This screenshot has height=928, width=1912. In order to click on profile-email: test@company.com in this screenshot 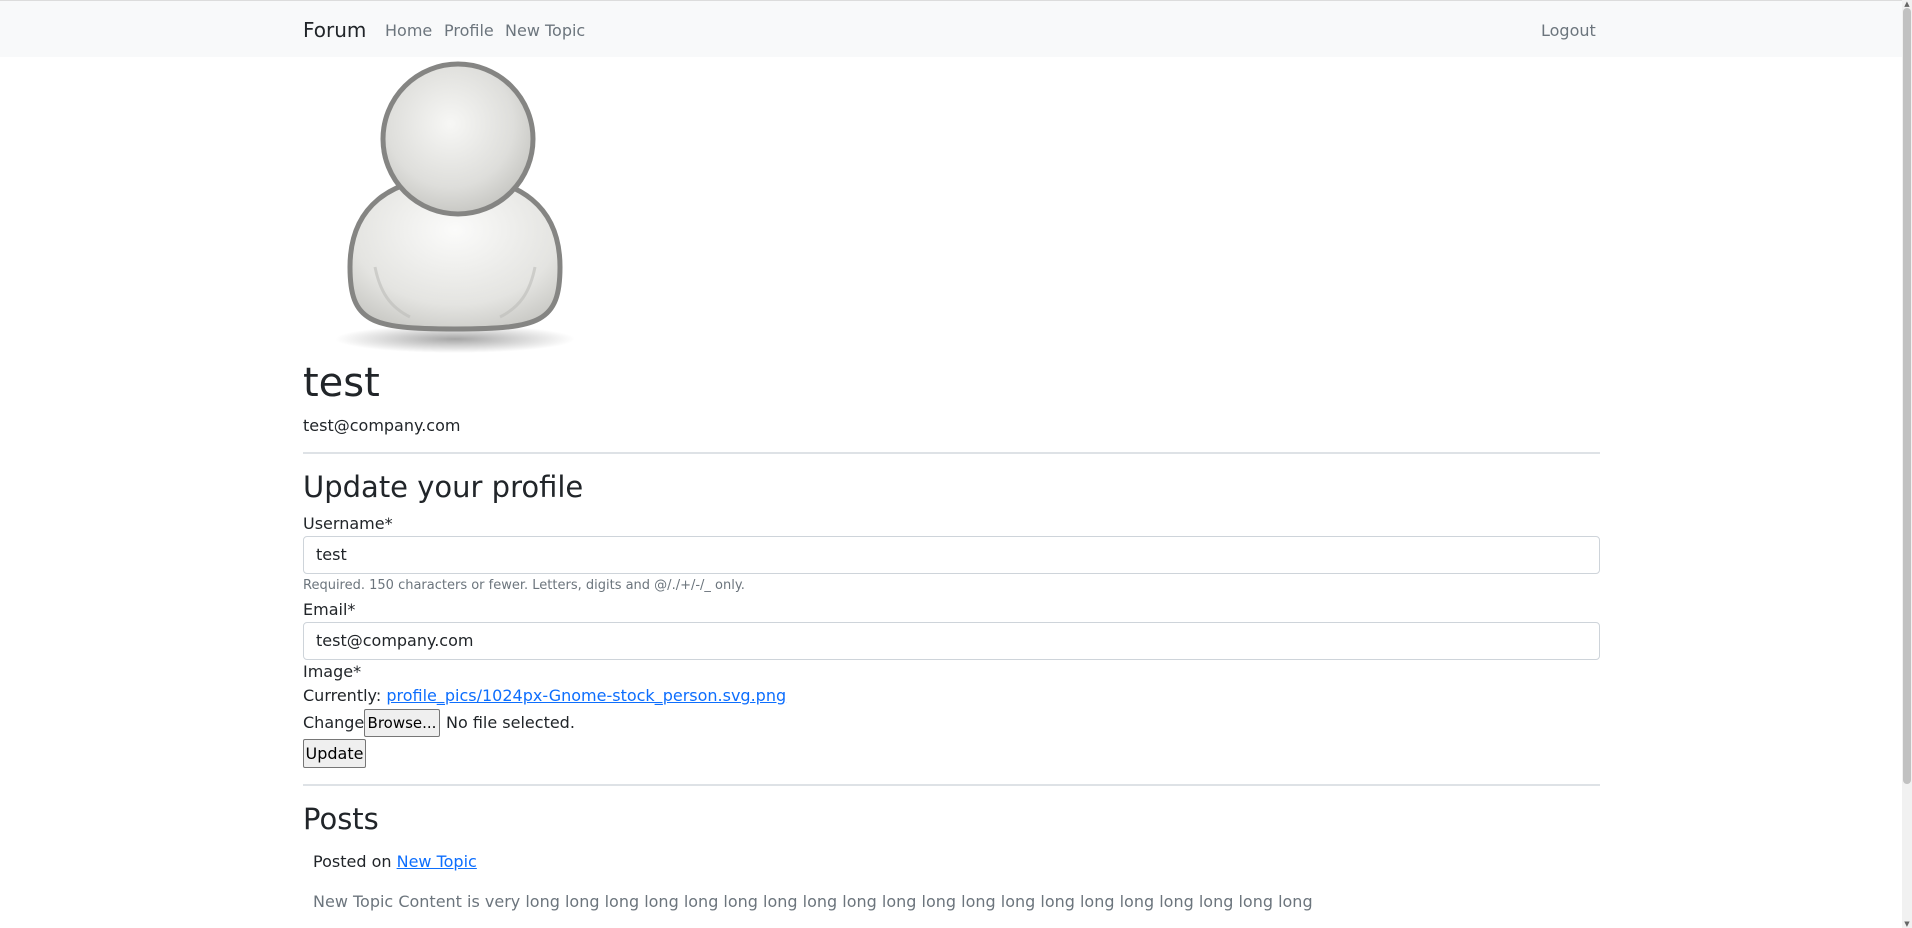, I will do `click(382, 425)`.